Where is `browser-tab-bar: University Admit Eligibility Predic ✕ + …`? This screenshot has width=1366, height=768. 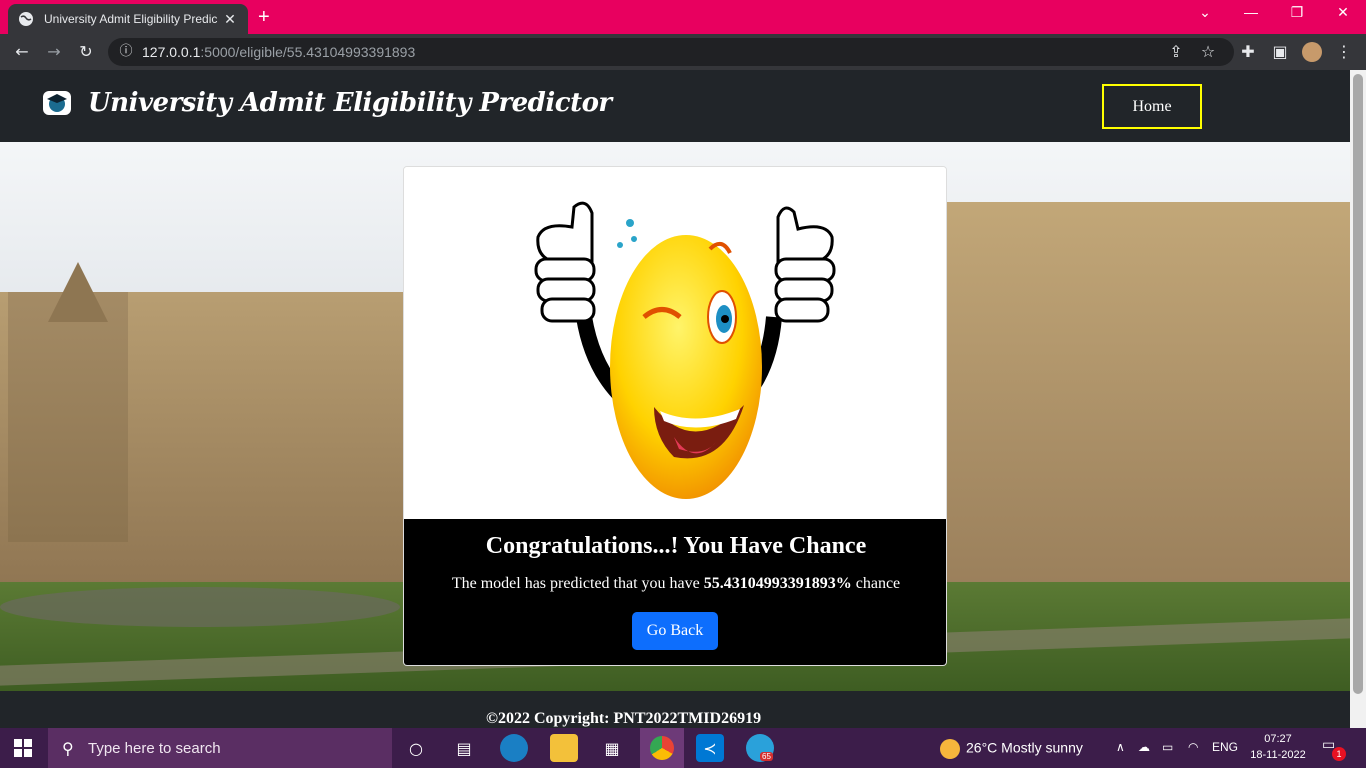
browser-tab-bar: University Admit Eligibility Predic ✕ + … is located at coordinates (683, 17).